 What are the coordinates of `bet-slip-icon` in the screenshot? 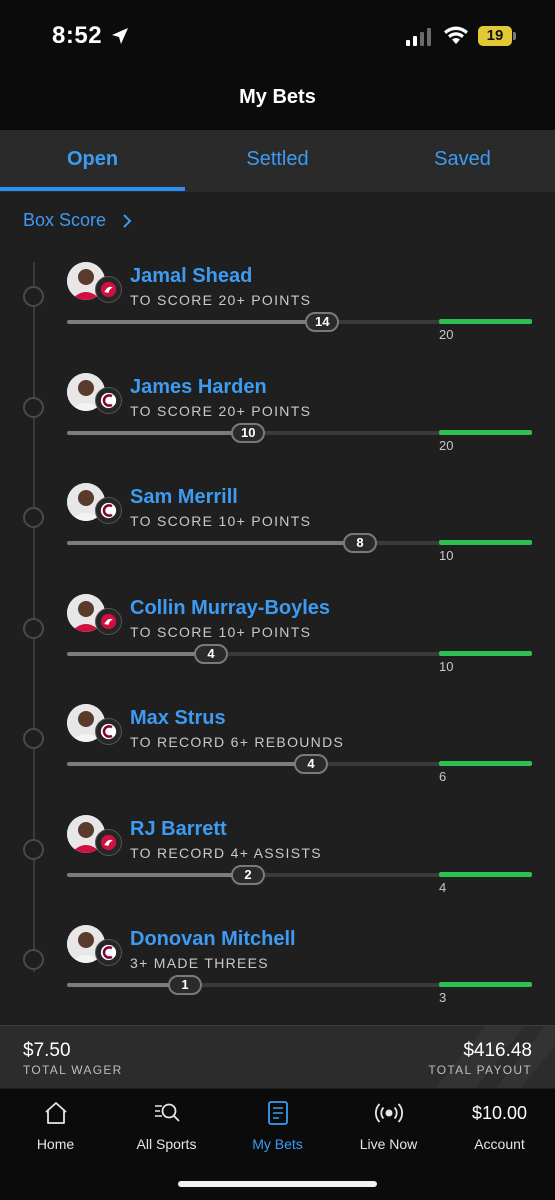 It's located at (277, 1113).